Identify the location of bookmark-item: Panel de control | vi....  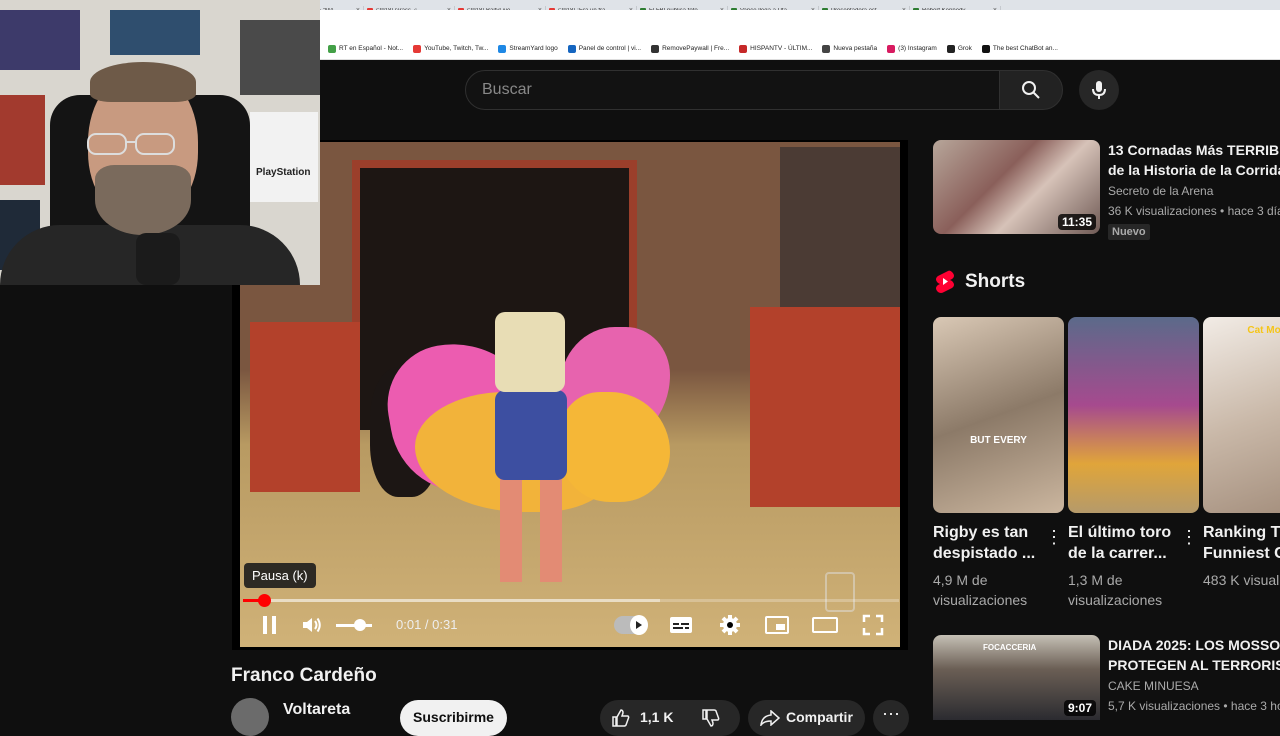
(604, 48).